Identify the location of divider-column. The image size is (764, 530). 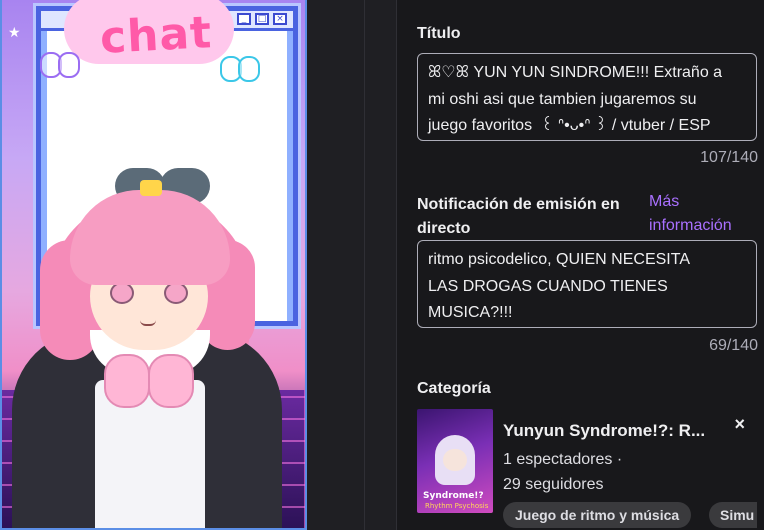
(351, 265).